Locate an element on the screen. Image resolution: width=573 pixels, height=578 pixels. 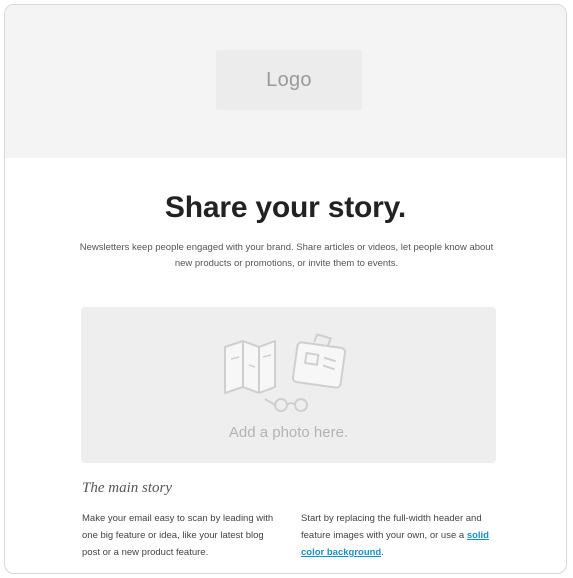
headline: Share your story. is located at coordinates (285, 208).